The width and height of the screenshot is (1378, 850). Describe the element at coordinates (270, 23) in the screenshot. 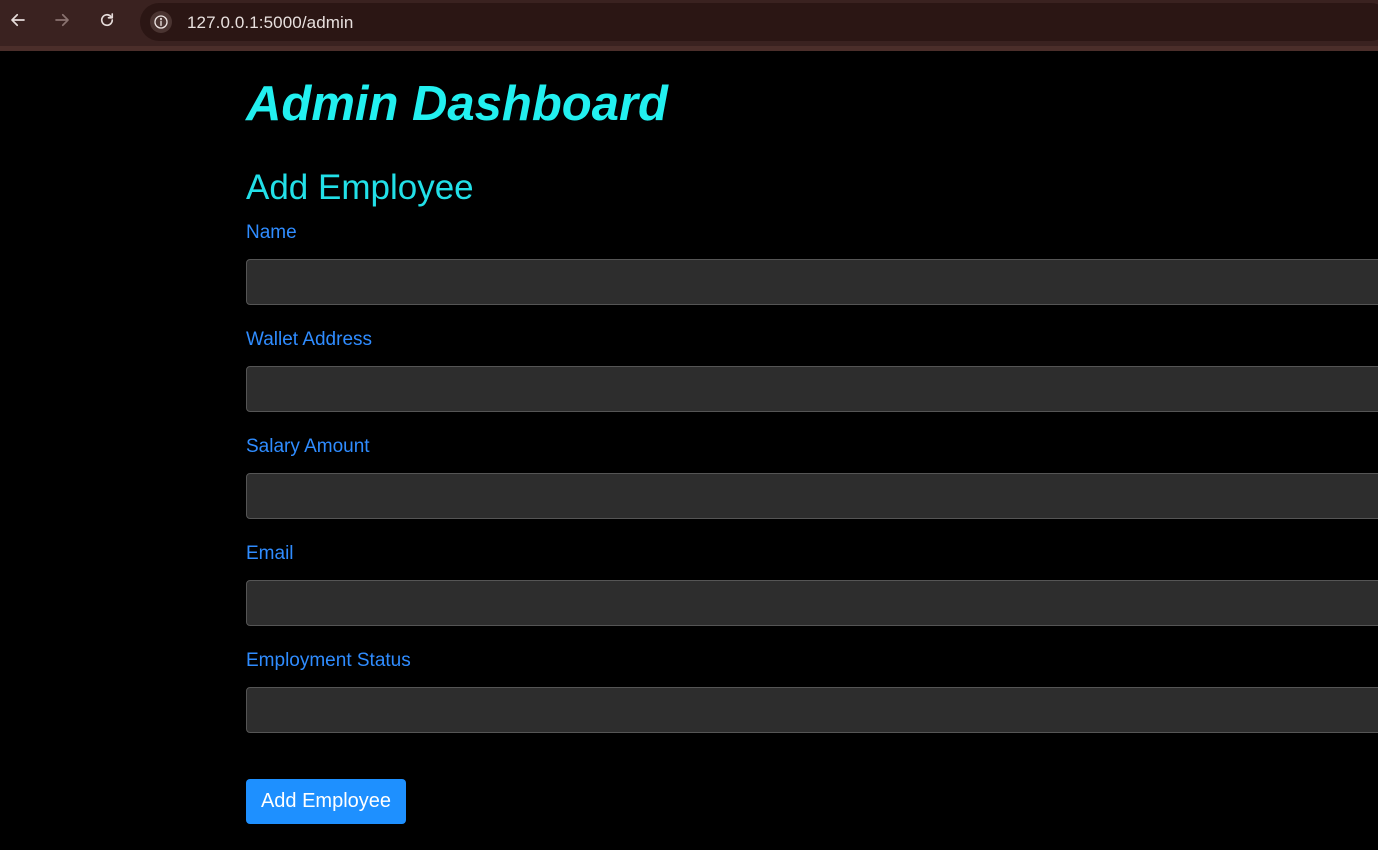

I see `url-text: 127.0.0.1:5000/admin` at that location.